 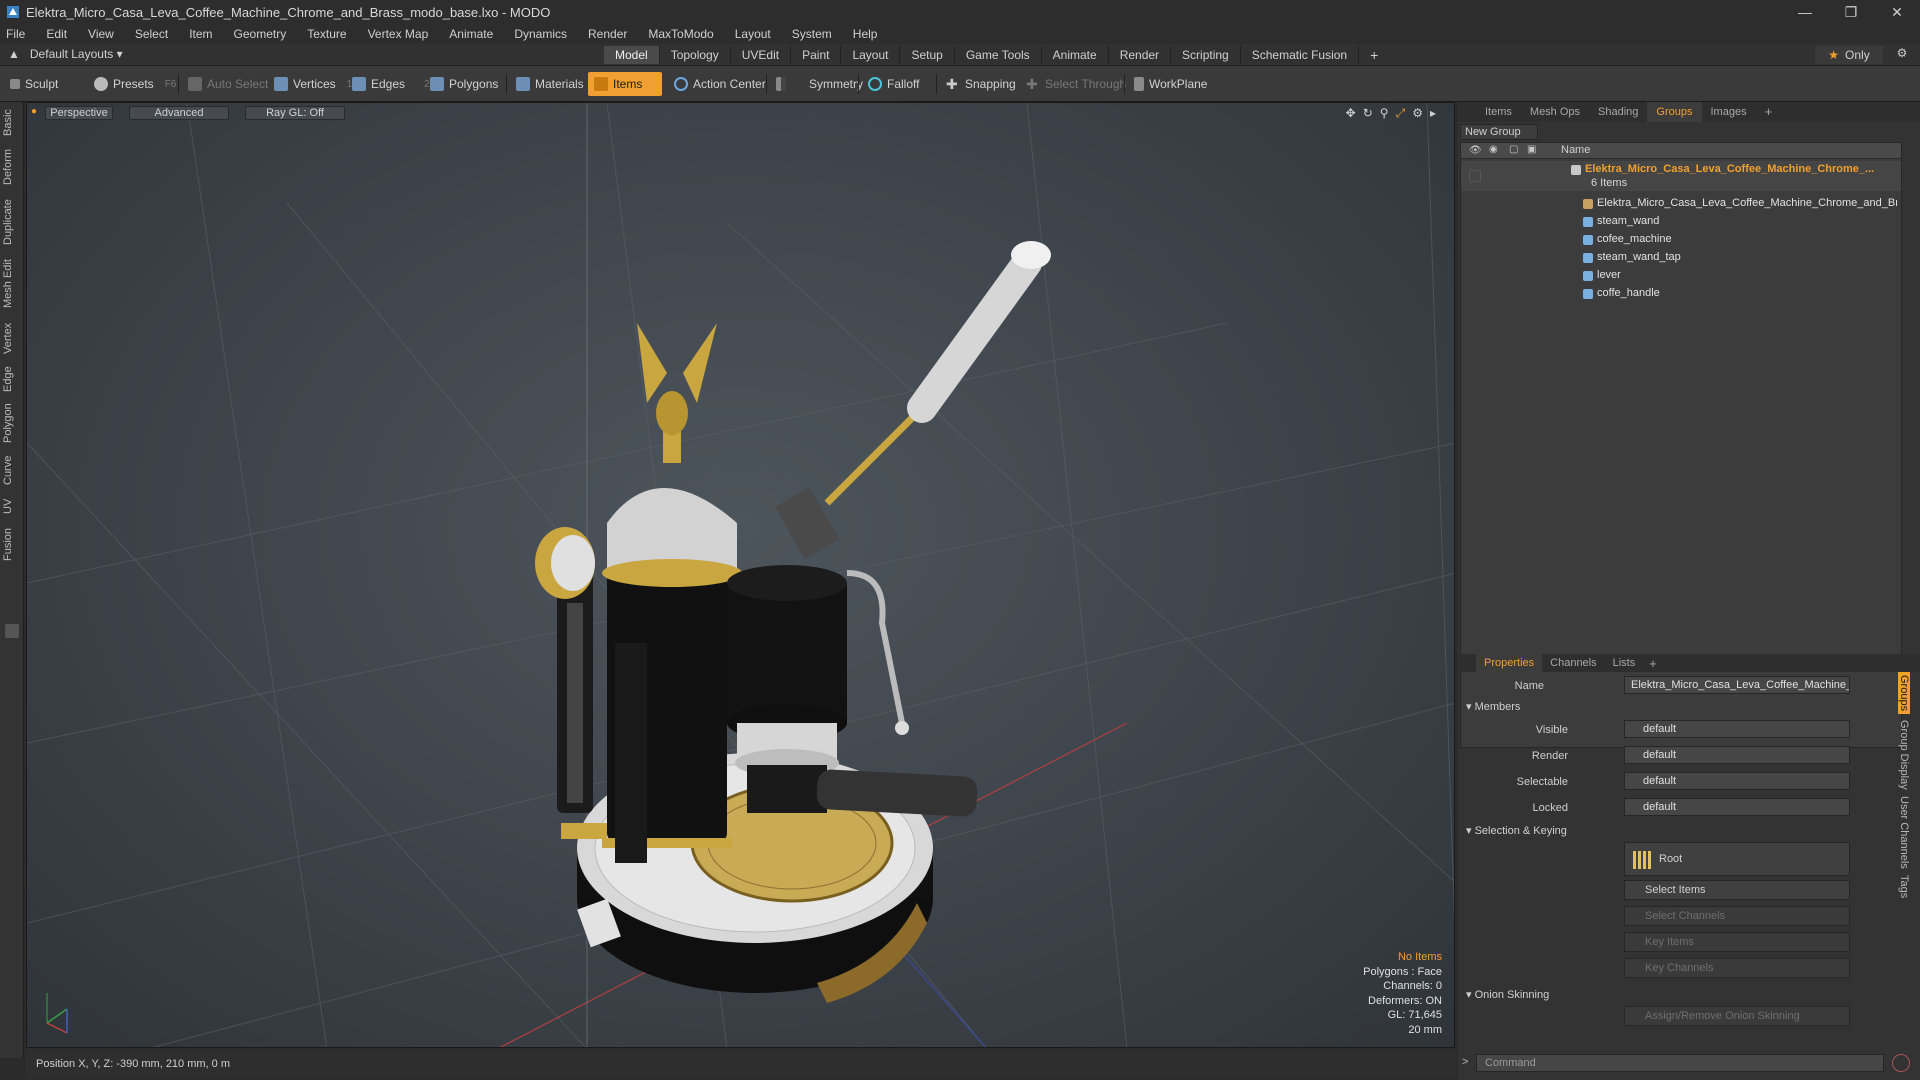 I want to click on side-tab-user-channels: User Channels, so click(x=1904, y=832).